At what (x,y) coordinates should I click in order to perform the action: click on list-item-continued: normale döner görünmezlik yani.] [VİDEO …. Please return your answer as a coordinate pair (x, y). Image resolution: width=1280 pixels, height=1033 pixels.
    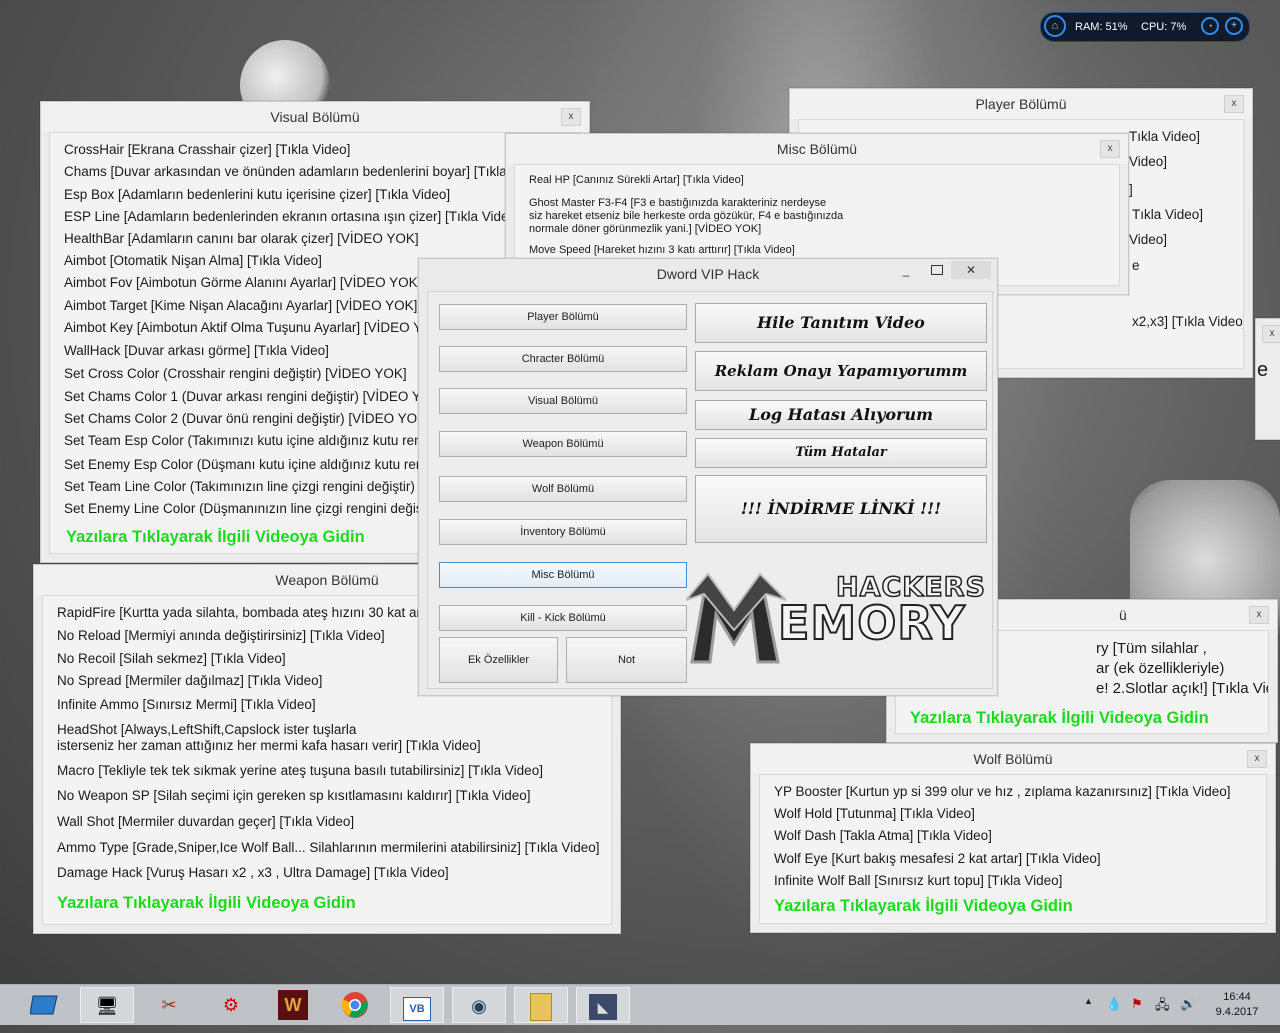
    Looking at the image, I should click on (645, 229).